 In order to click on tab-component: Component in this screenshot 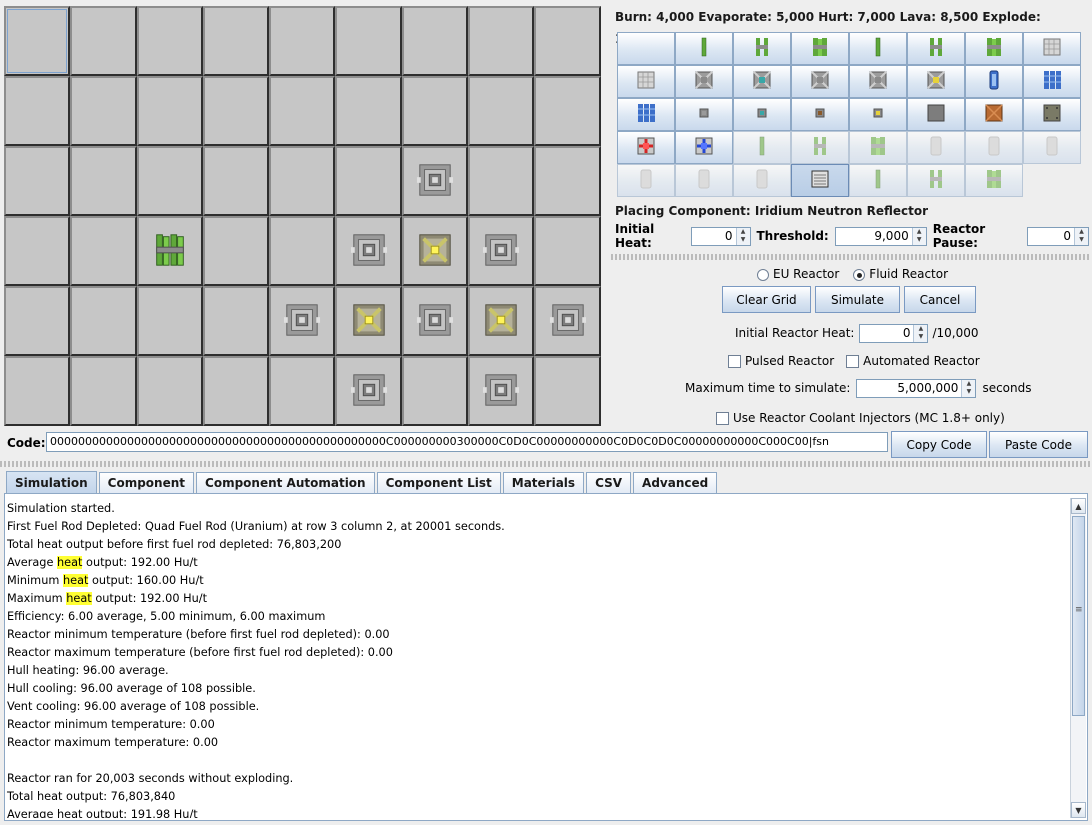, I will do `click(146, 482)`.